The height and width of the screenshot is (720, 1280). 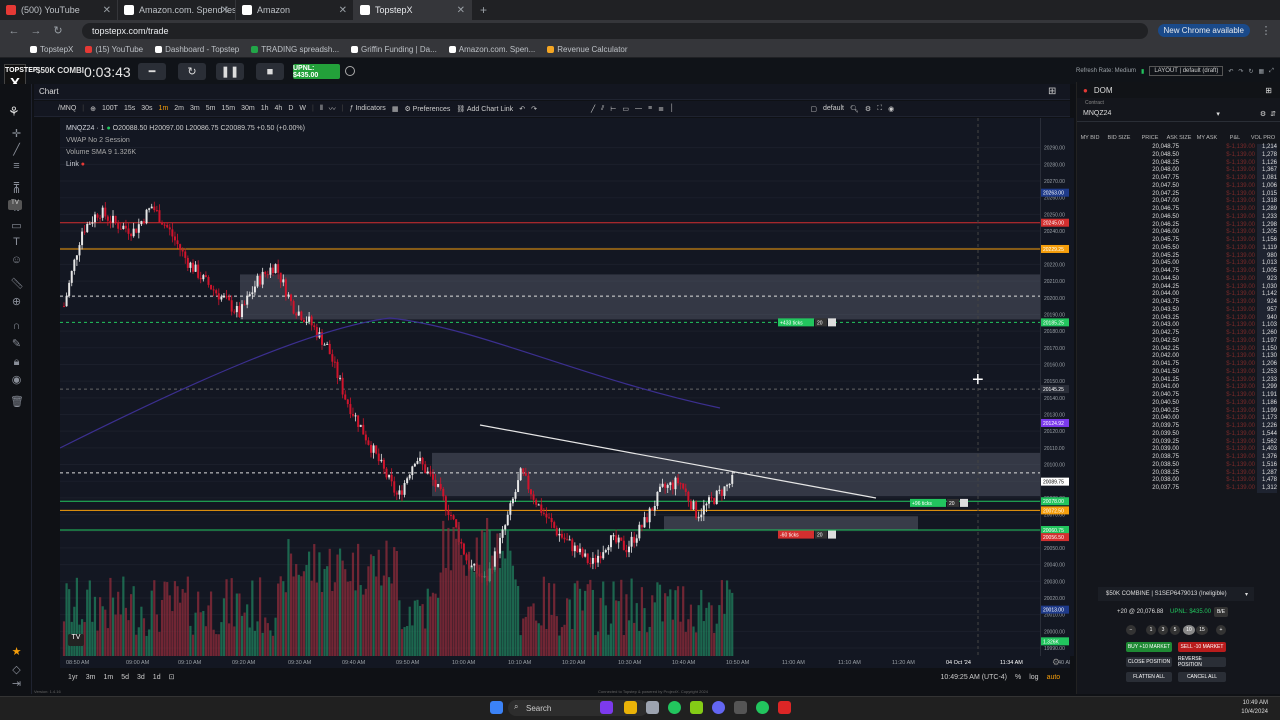 I want to click on layers-icon: ◇, so click(x=16, y=670).